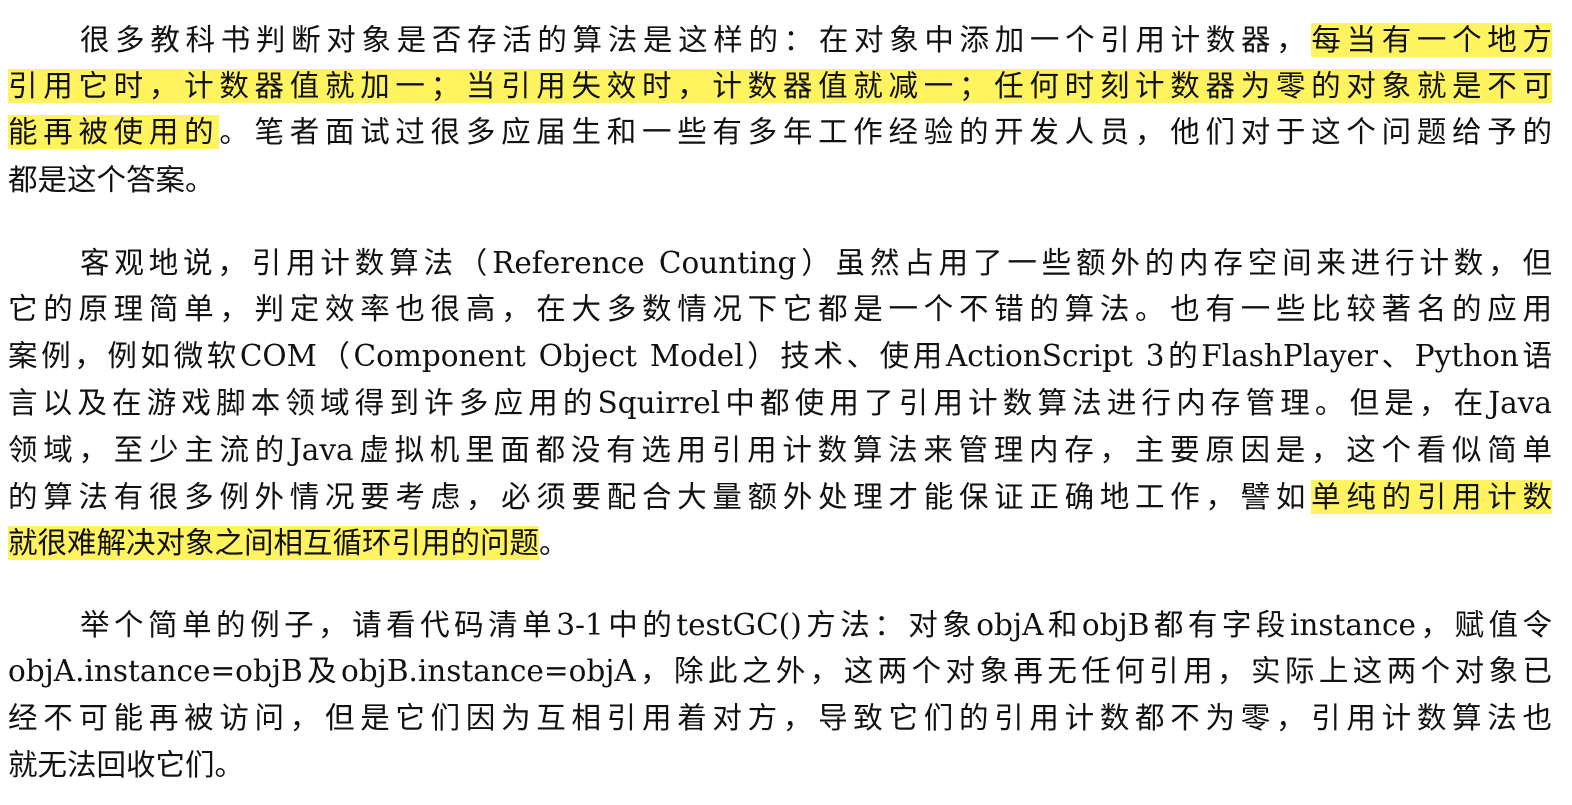  What do you see at coordinates (660, 497) in the screenshot?
I see `text-run: 的算法有很多例外情况要考虑，必须要配合大量额外处理才能保证正确地工作，譬如` at bounding box center [660, 497].